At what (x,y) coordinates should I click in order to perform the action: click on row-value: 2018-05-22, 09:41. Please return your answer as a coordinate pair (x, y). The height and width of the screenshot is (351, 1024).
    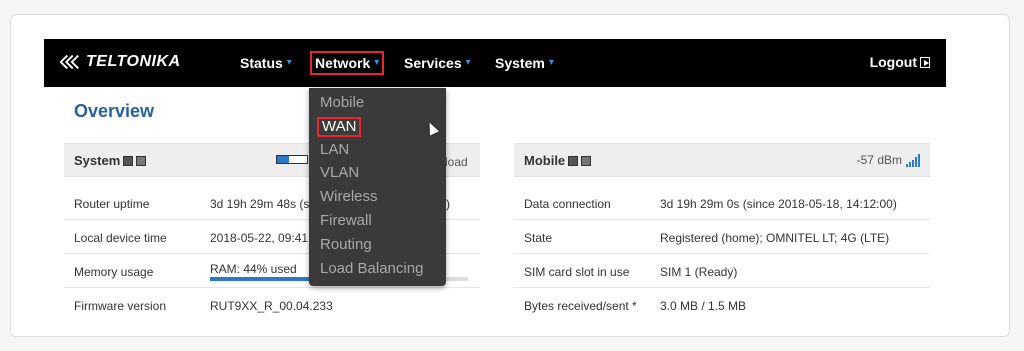
    Looking at the image, I should click on (259, 238).